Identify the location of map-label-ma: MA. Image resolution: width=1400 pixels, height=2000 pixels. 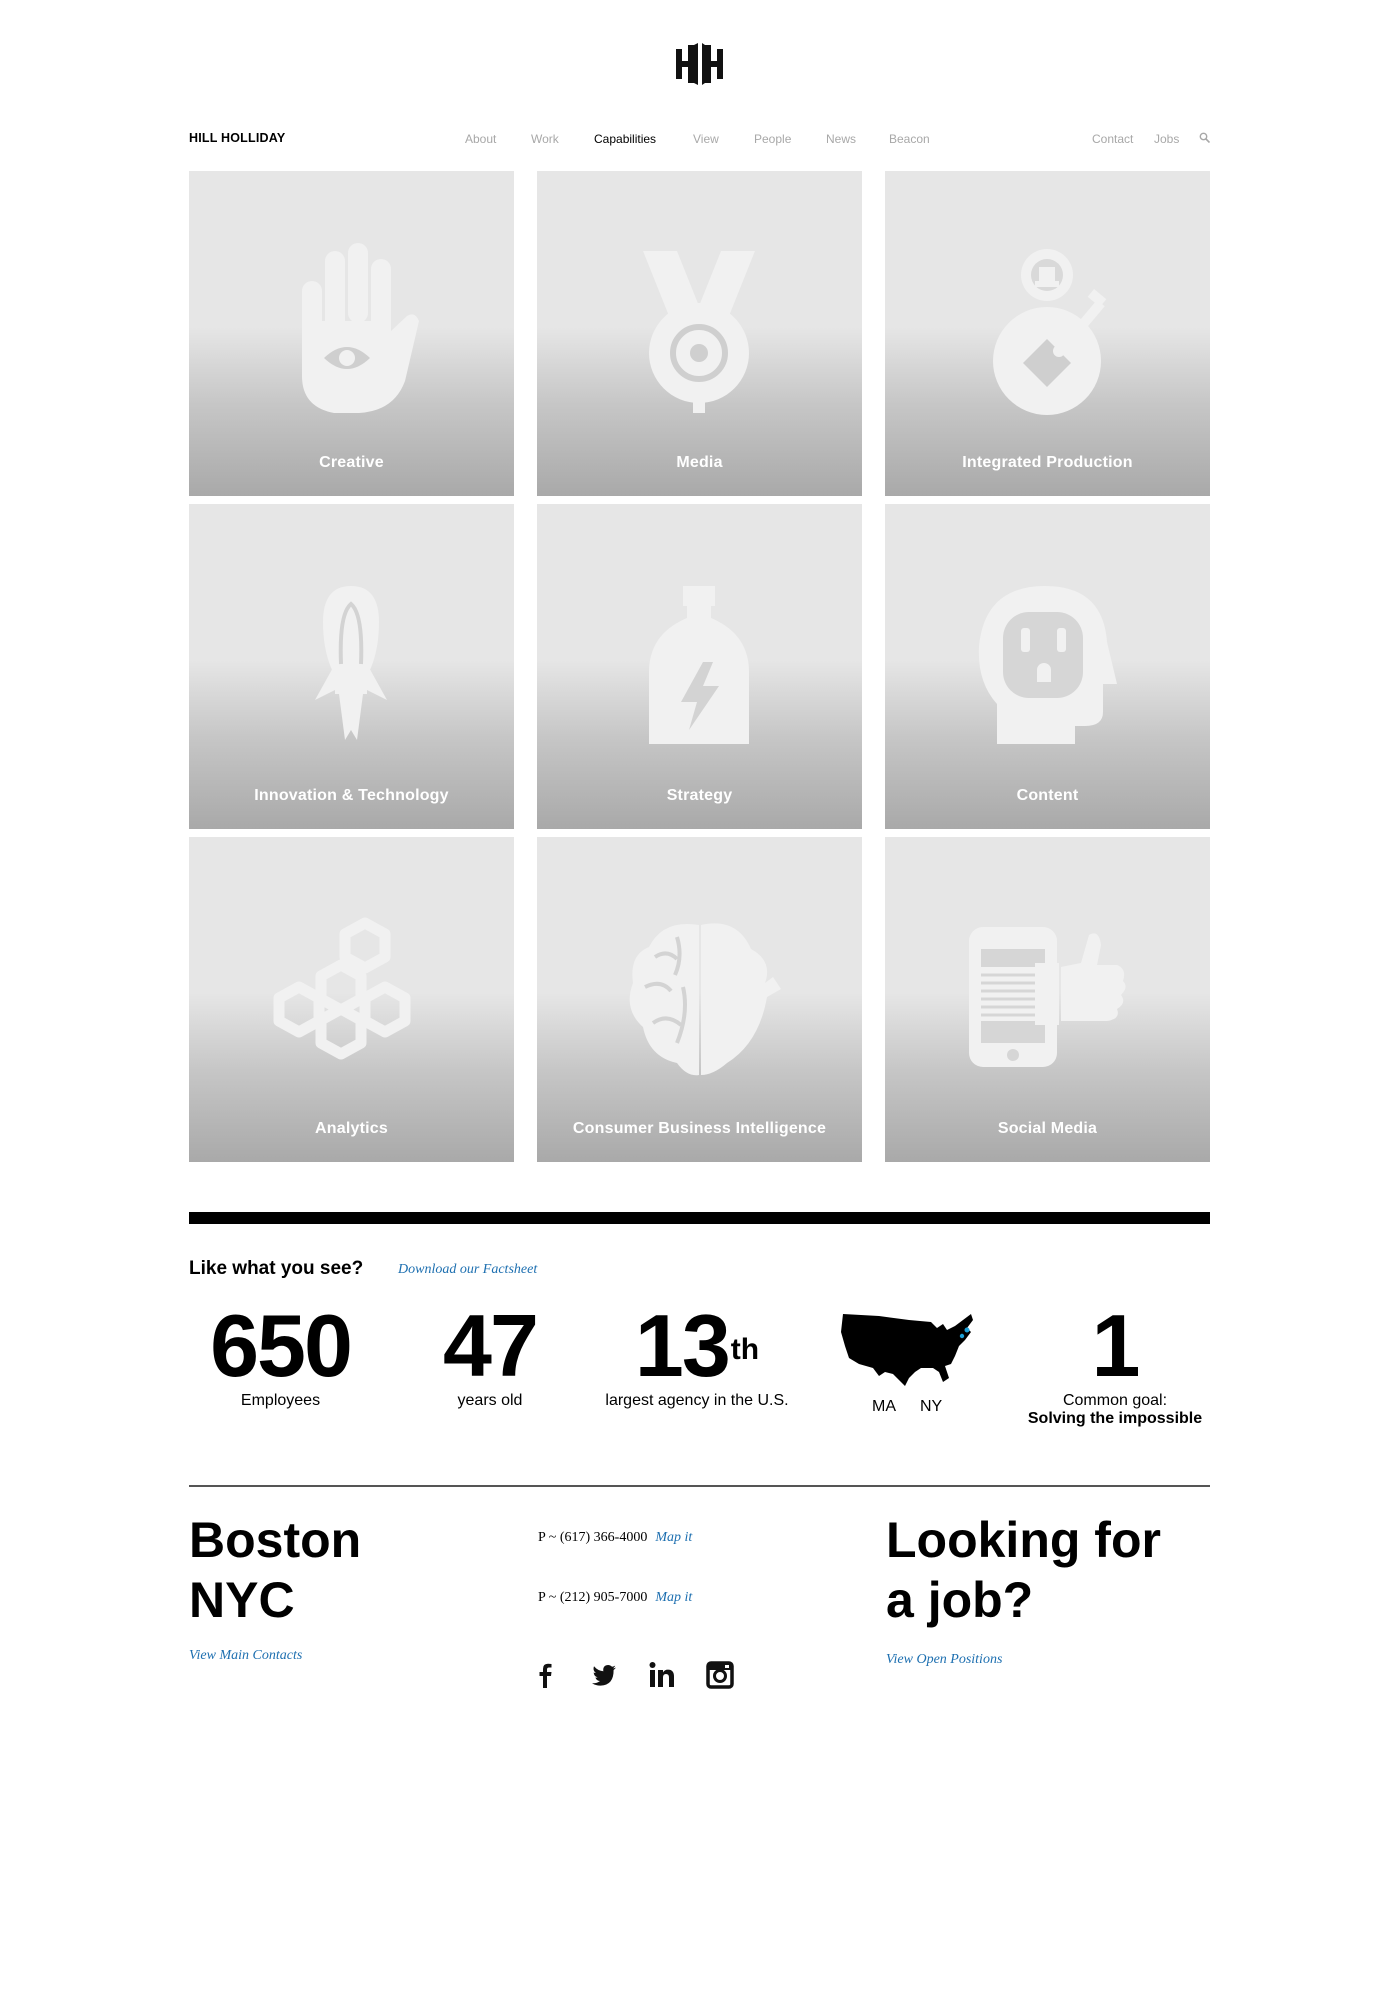
(884, 1406).